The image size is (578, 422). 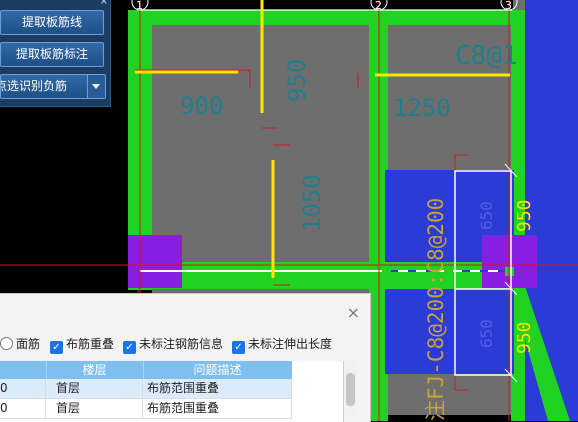 I want to click on filter-options: 面筋 ✓ 布筋重叠 ✓ 未标注钢筋信息 ✓ 未标注伸出长度, so click(x=180, y=345).